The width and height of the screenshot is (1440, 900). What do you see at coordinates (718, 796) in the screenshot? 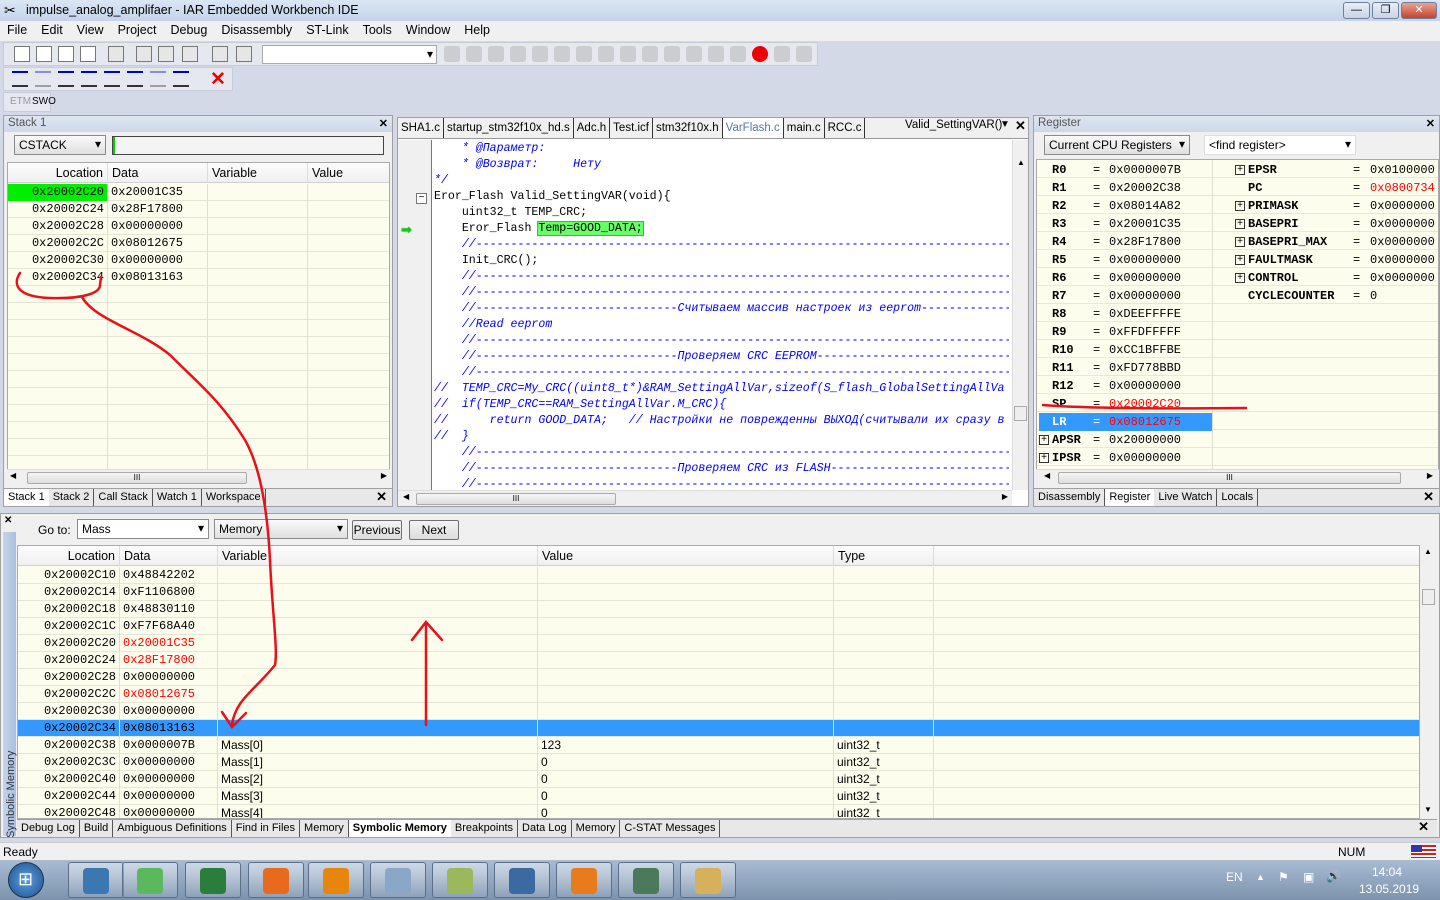
I see `table-row: 0x20002C44 0x00000000 Mass[3] 0 uint32_t` at bounding box center [718, 796].